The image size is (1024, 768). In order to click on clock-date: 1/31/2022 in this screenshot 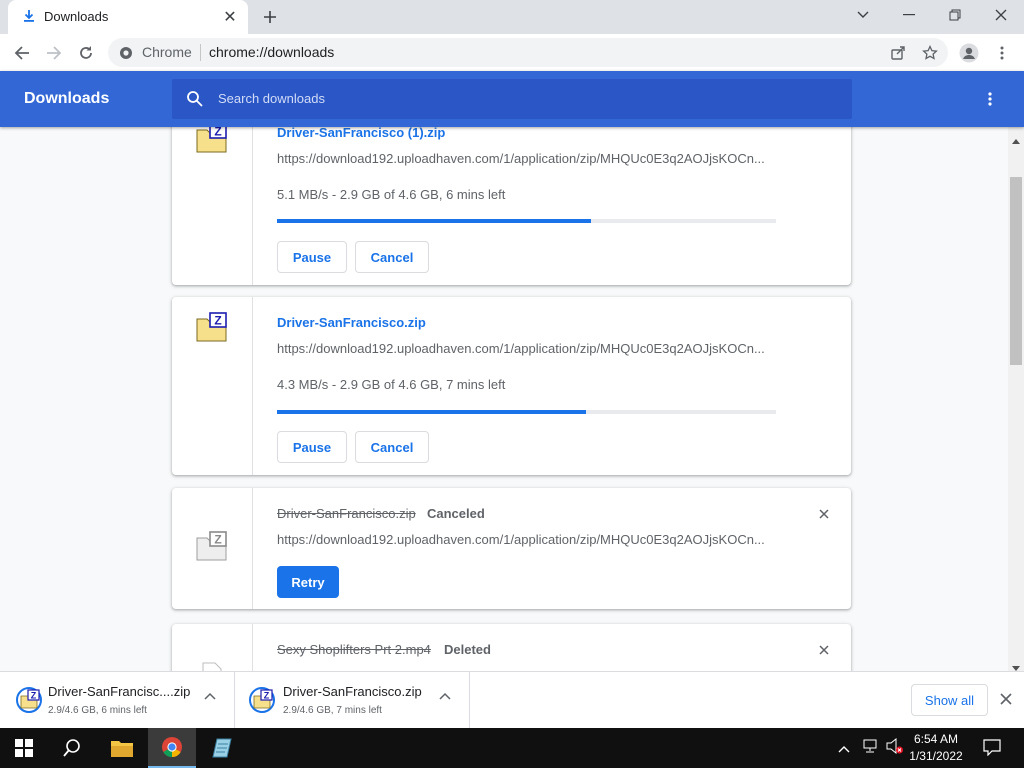, I will do `click(936, 756)`.